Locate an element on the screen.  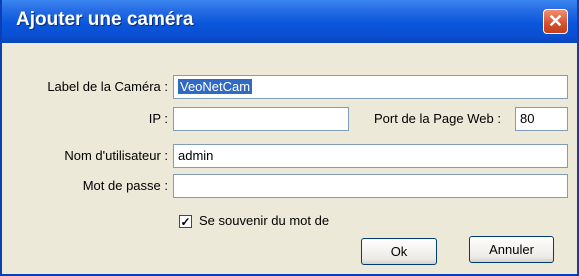
username-label: Nom d'utilisateur : is located at coordinates (116, 155).